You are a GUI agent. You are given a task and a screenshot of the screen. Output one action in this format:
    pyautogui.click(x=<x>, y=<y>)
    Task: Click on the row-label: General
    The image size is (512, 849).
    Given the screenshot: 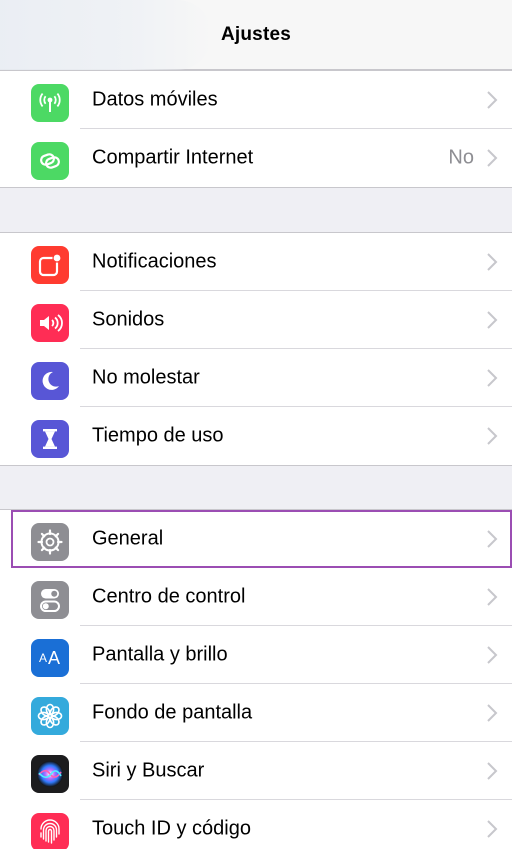 What is the action you would take?
    pyautogui.click(x=128, y=538)
    